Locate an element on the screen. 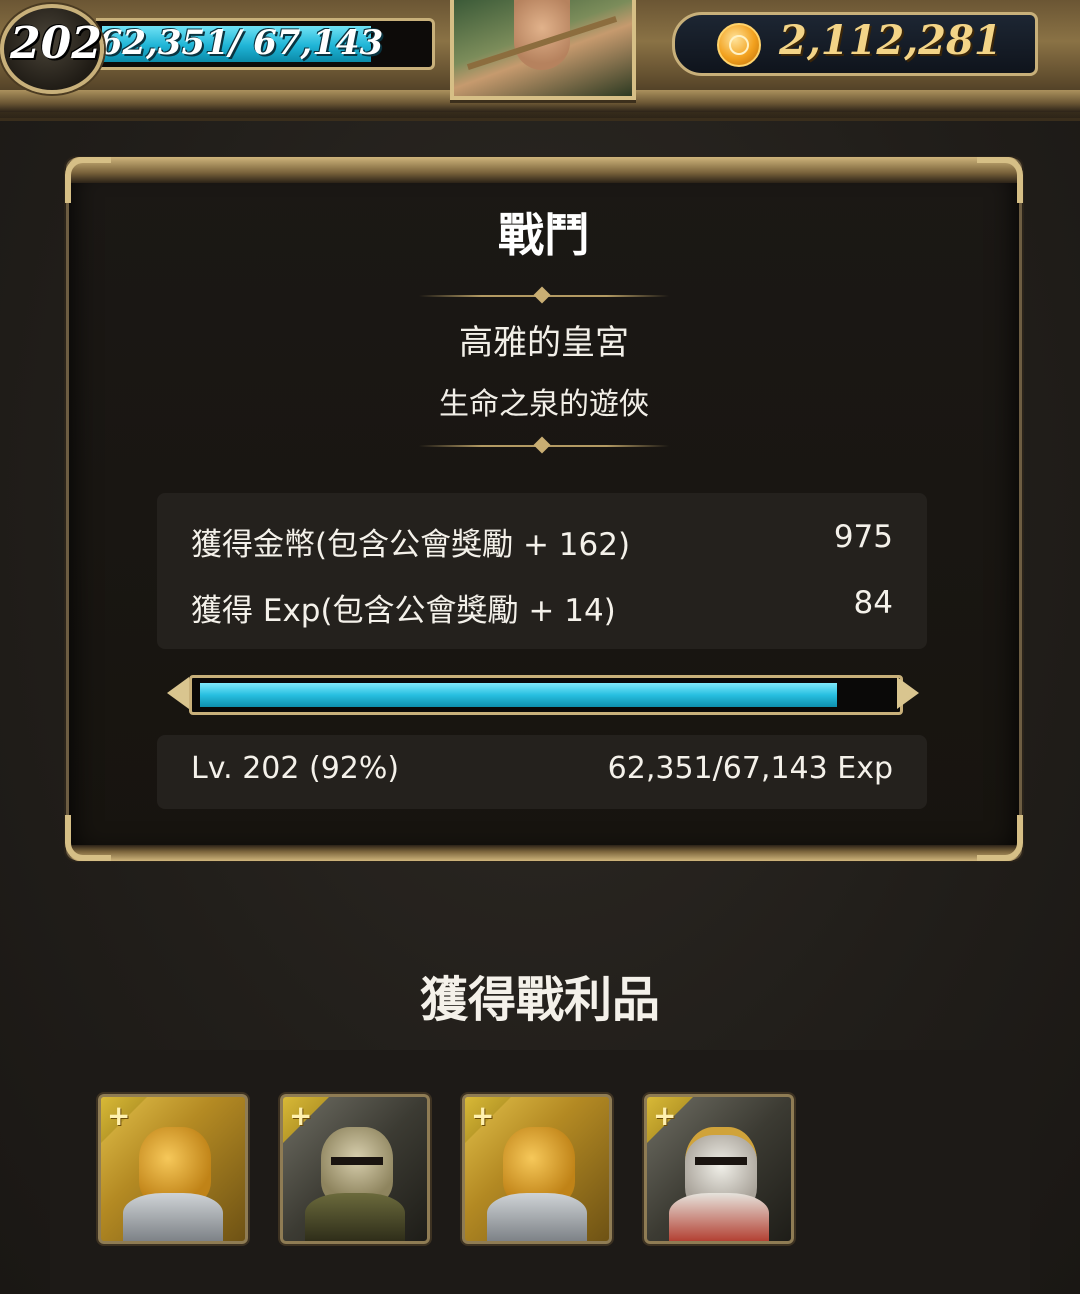  reward-value: 975 is located at coordinates (863, 537).